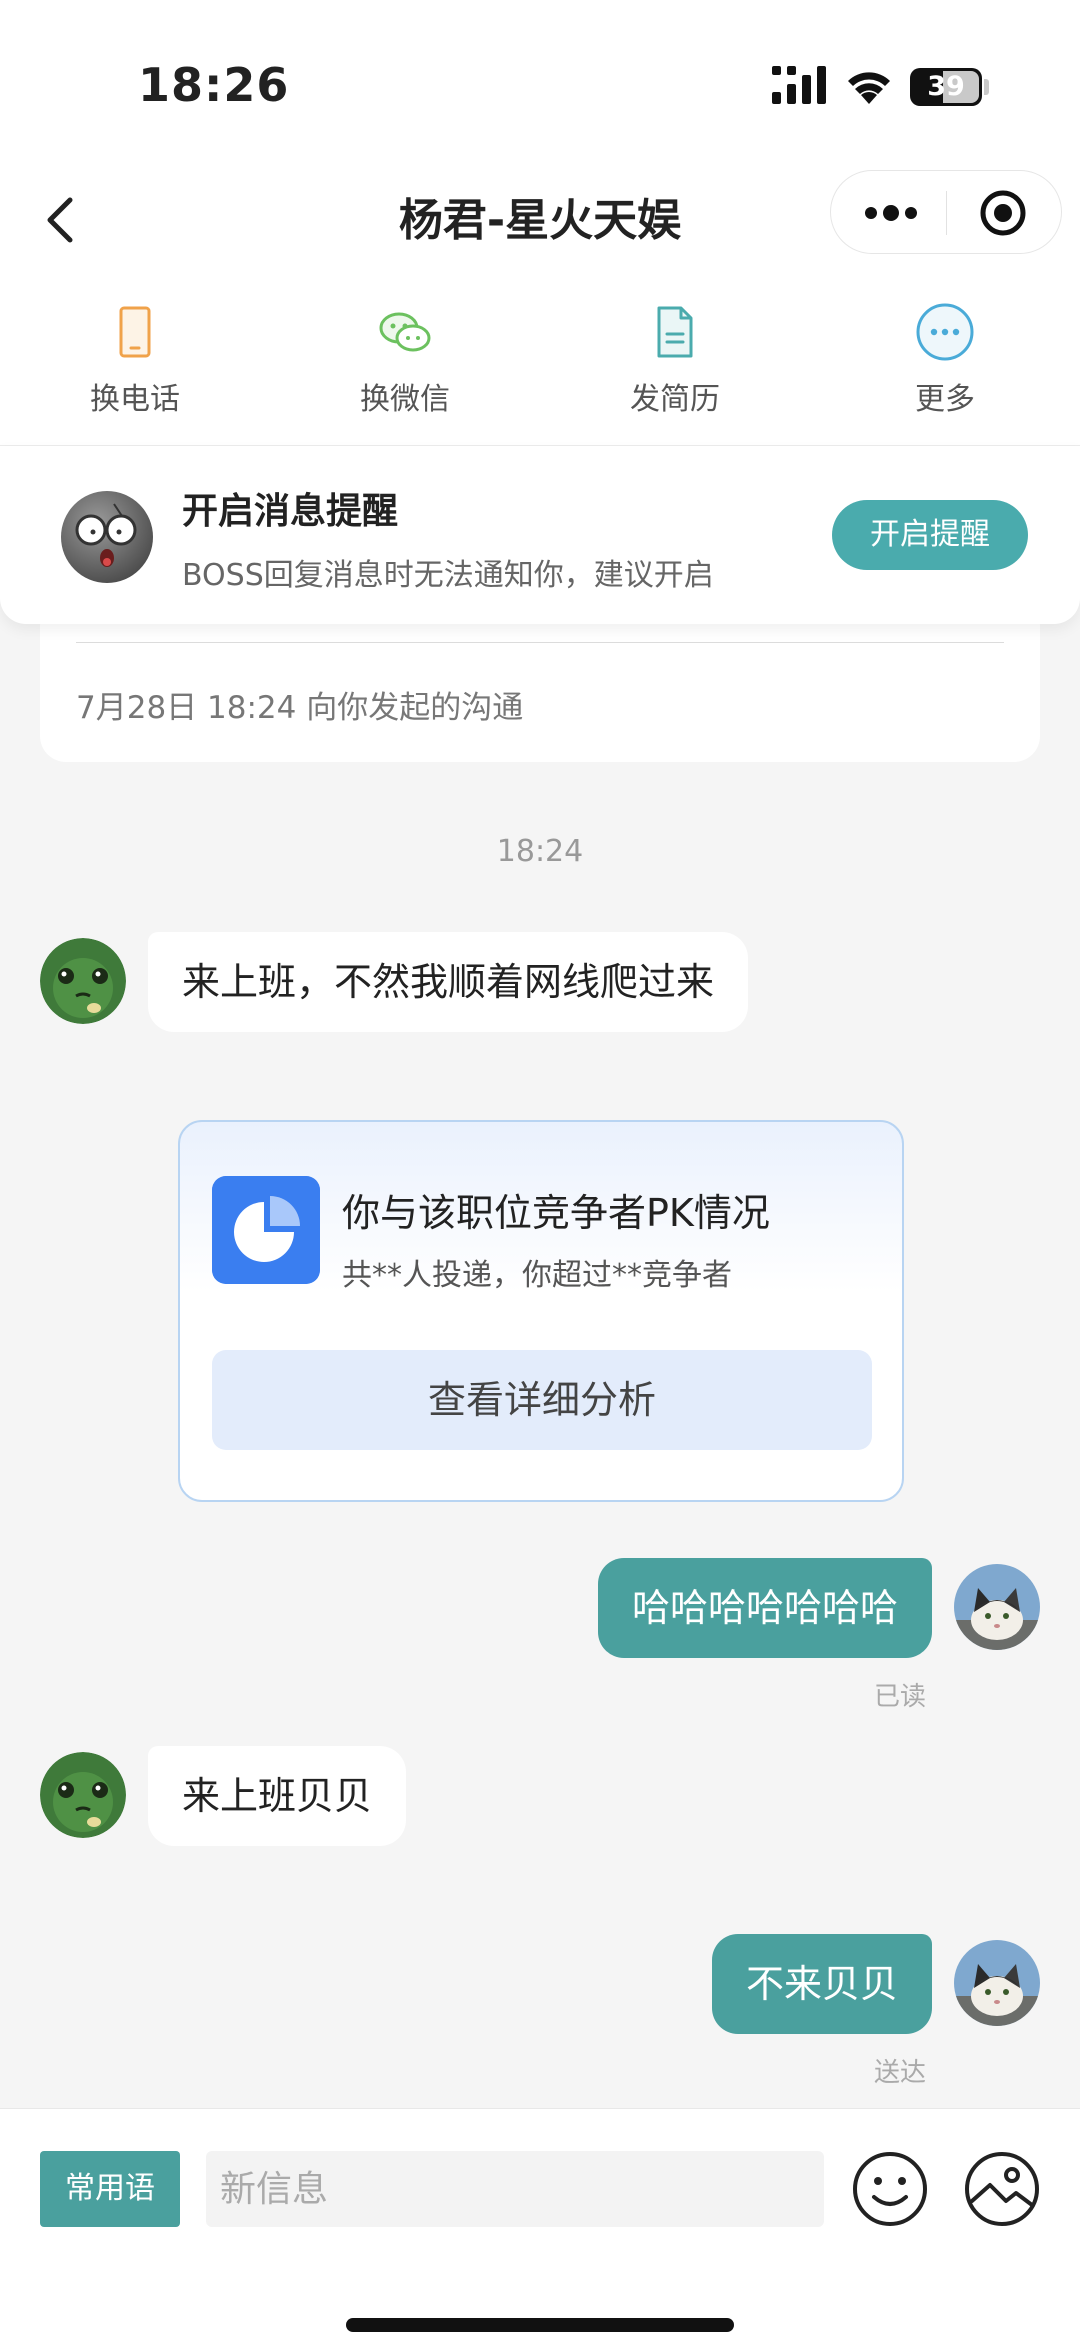 Image resolution: width=1080 pixels, height=2348 pixels. What do you see at coordinates (540, 2303) in the screenshot?
I see `home-indicator-area` at bounding box center [540, 2303].